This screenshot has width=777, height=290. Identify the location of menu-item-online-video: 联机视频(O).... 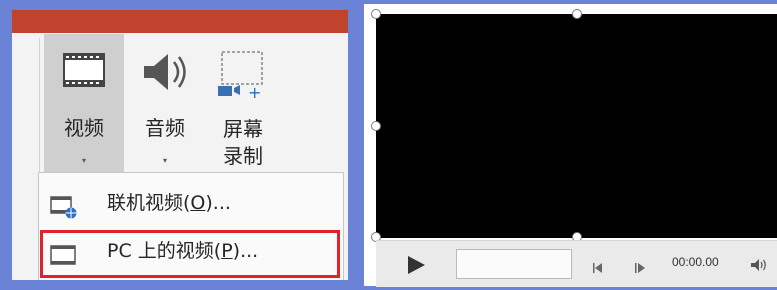
(191, 203).